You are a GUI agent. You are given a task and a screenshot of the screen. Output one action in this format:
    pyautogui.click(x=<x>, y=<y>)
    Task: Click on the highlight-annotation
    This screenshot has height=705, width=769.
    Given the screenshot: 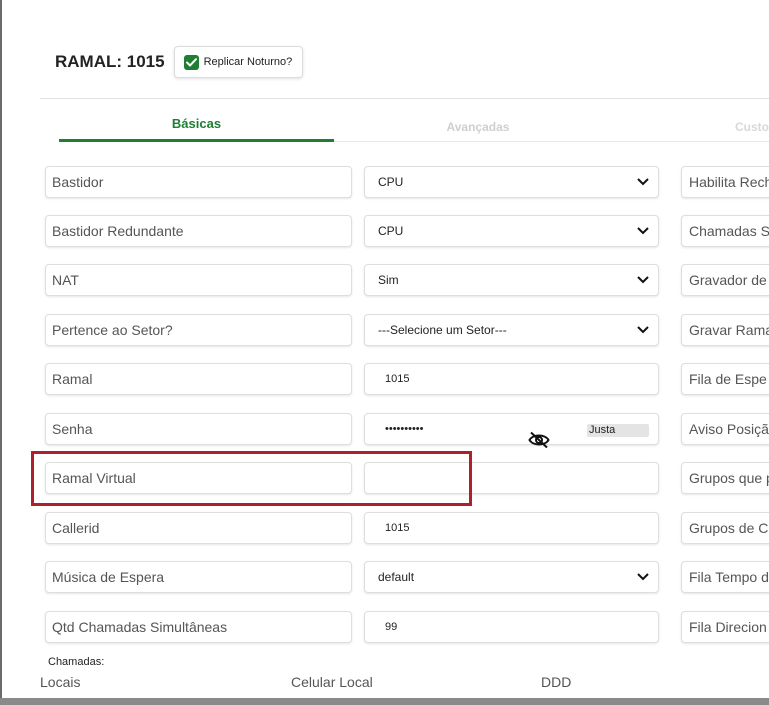 What is the action you would take?
    pyautogui.click(x=251, y=478)
    